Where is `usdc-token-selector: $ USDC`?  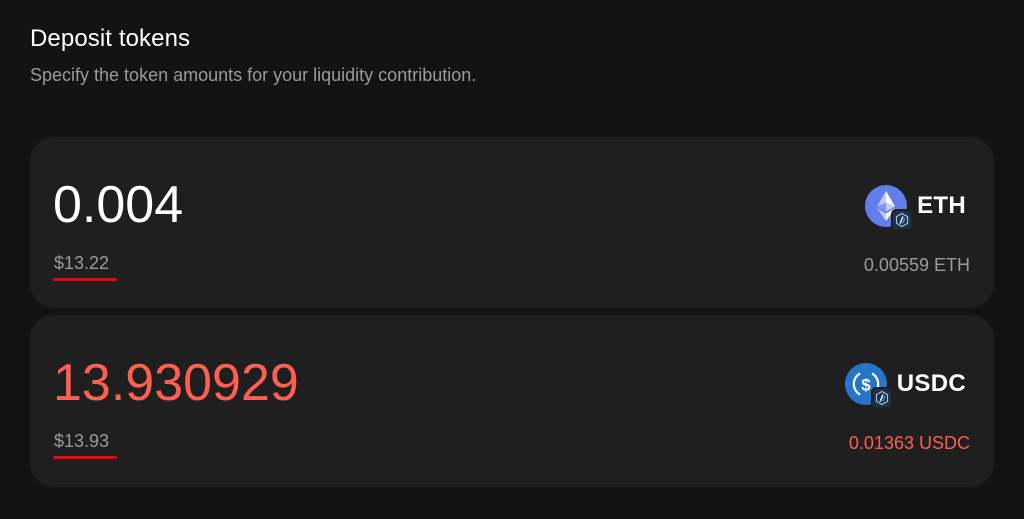
usdc-token-selector: $ USDC is located at coordinates (905, 385).